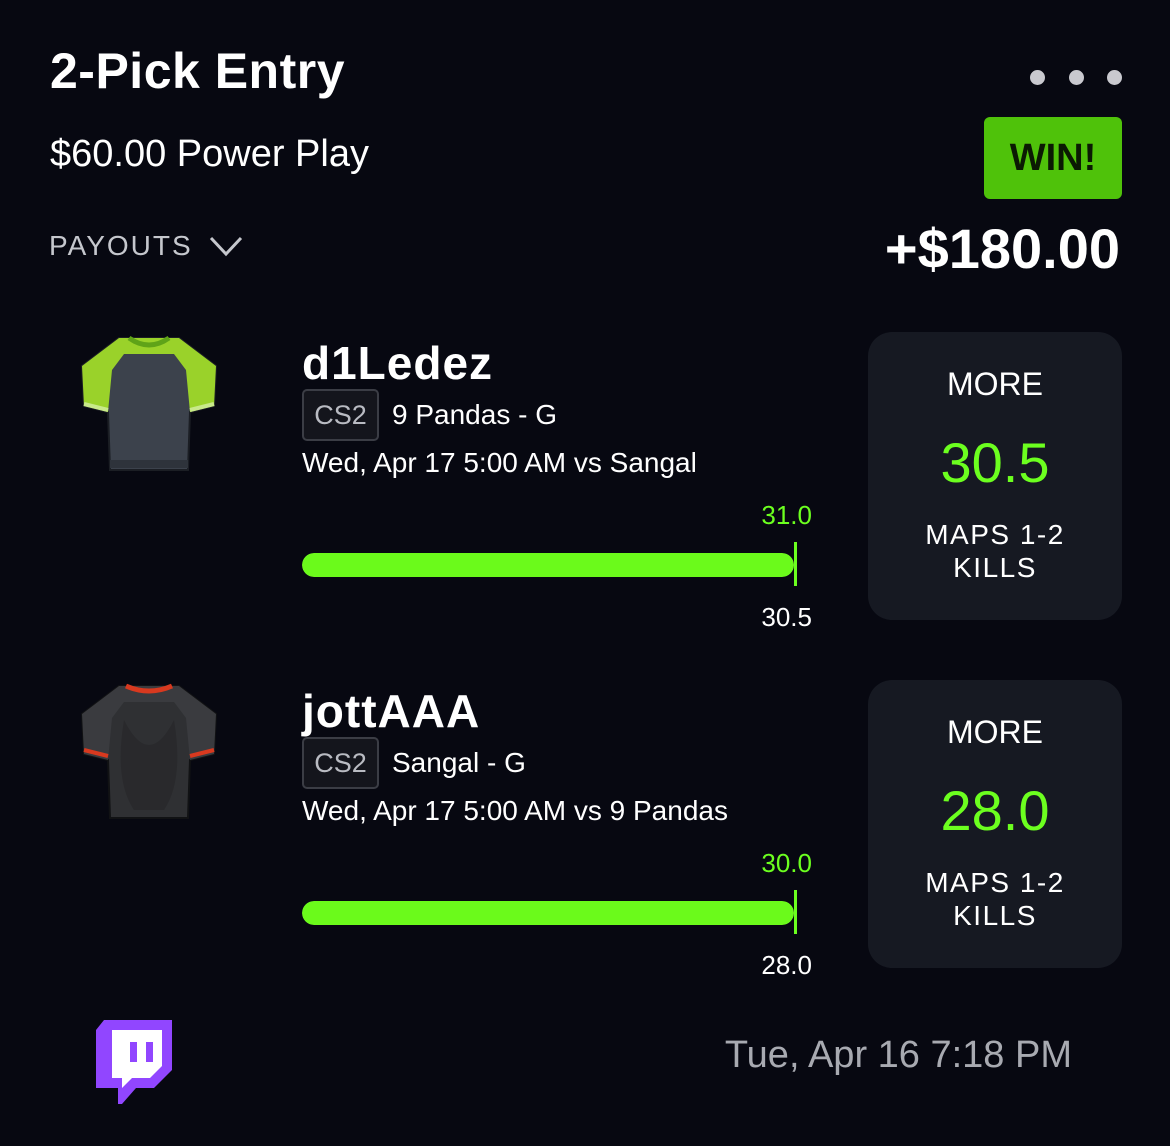 This screenshot has width=1170, height=1146. What do you see at coordinates (1053, 158) in the screenshot?
I see `status-badge: WIN!` at bounding box center [1053, 158].